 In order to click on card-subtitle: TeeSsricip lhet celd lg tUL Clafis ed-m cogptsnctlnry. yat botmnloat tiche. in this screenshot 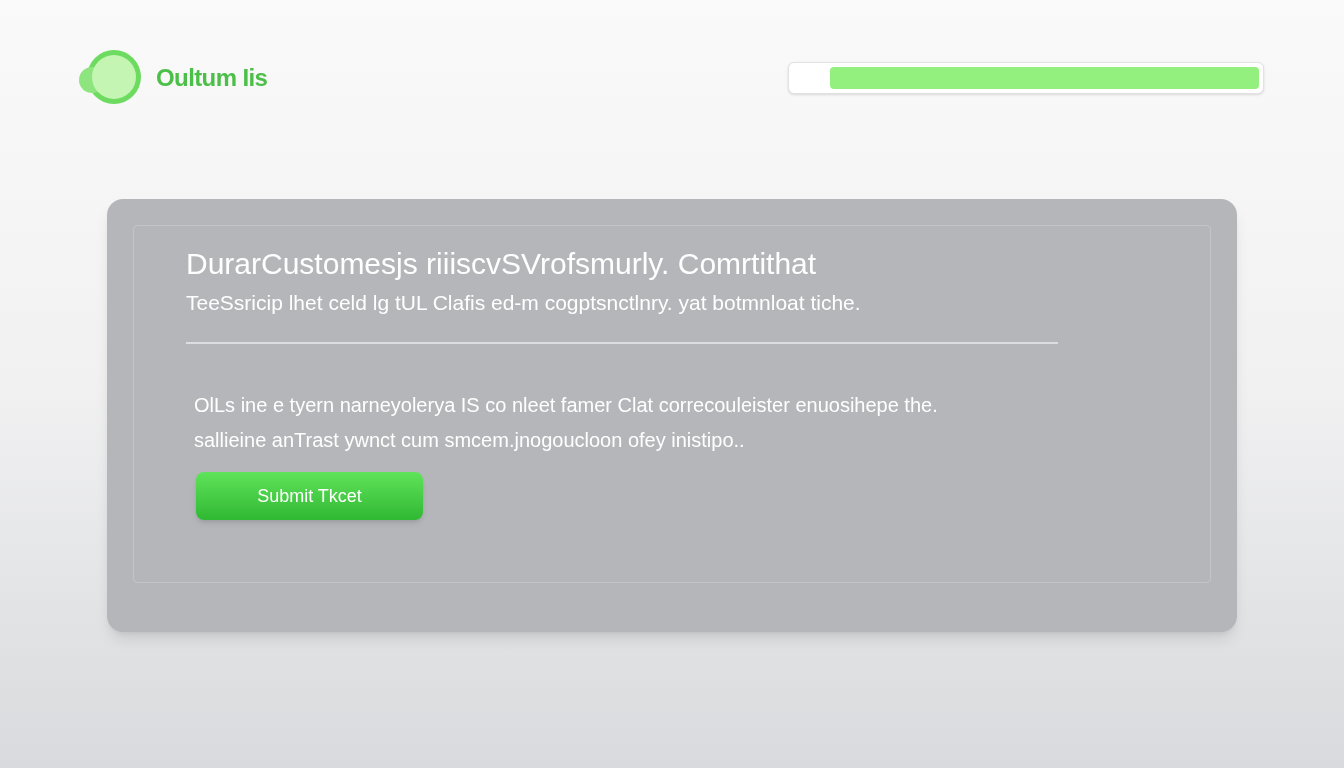, I will do `click(524, 303)`.